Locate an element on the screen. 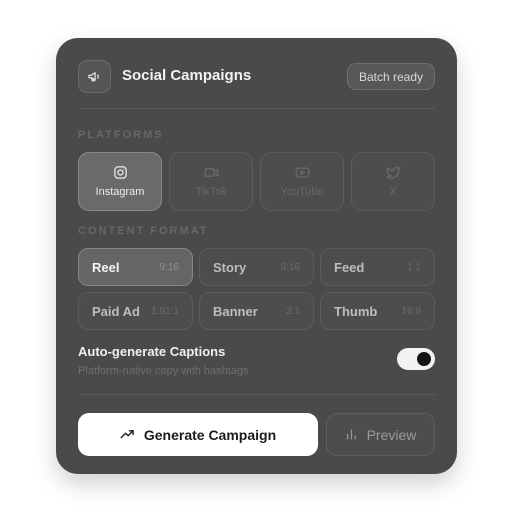 This screenshot has width=512, height=512. format-name: Paid Ad is located at coordinates (116, 311).